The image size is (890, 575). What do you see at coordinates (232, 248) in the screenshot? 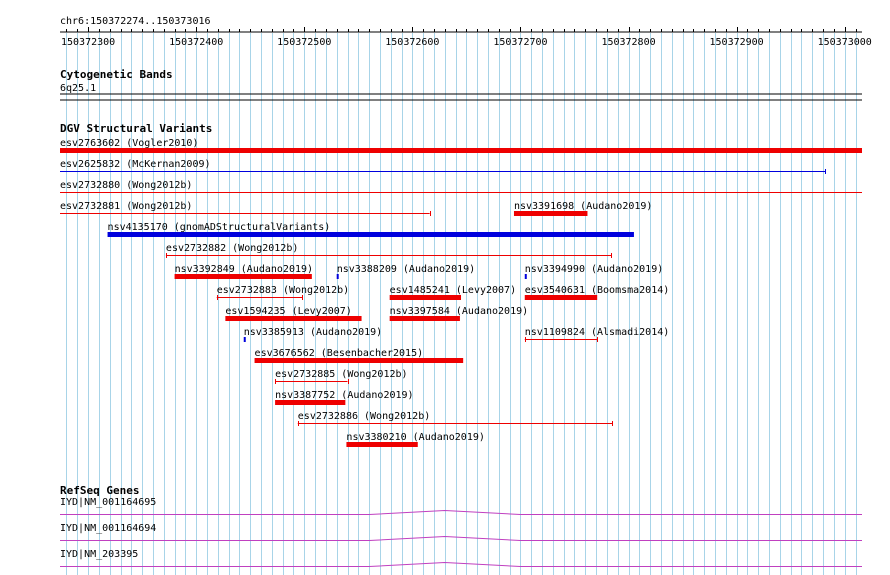
I see `dgv-variant-label: esv2732882 (Wong2012b)` at bounding box center [232, 248].